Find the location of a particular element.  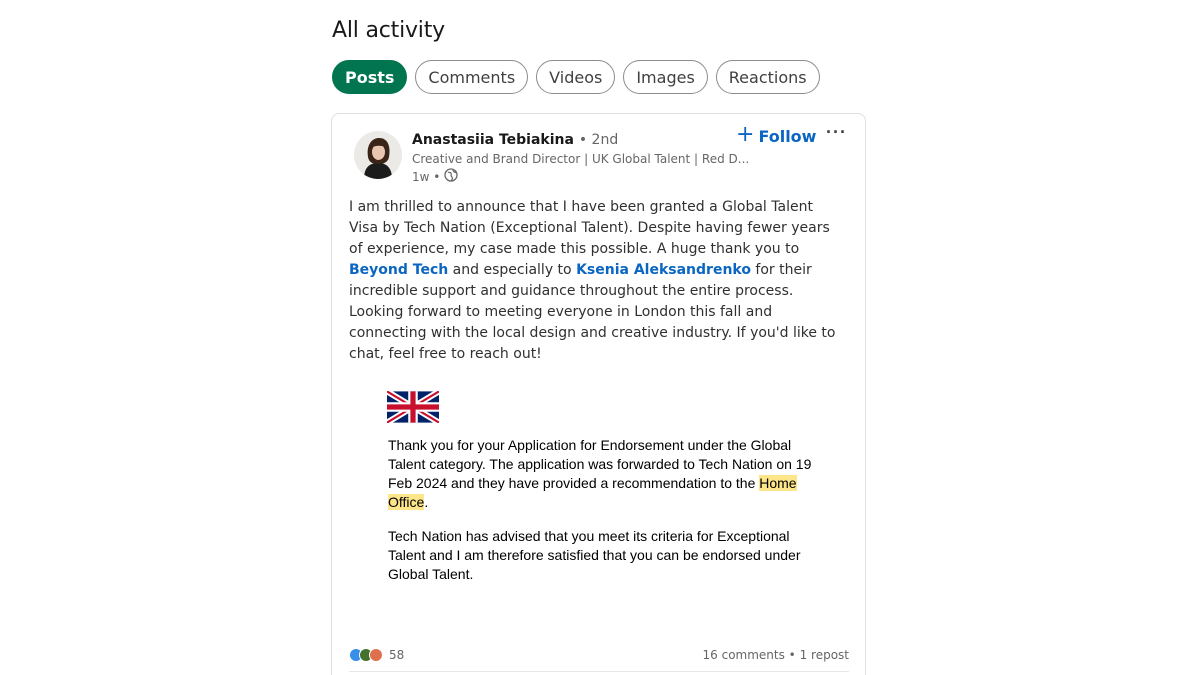

post-time: 1w • is located at coordinates (426, 176).